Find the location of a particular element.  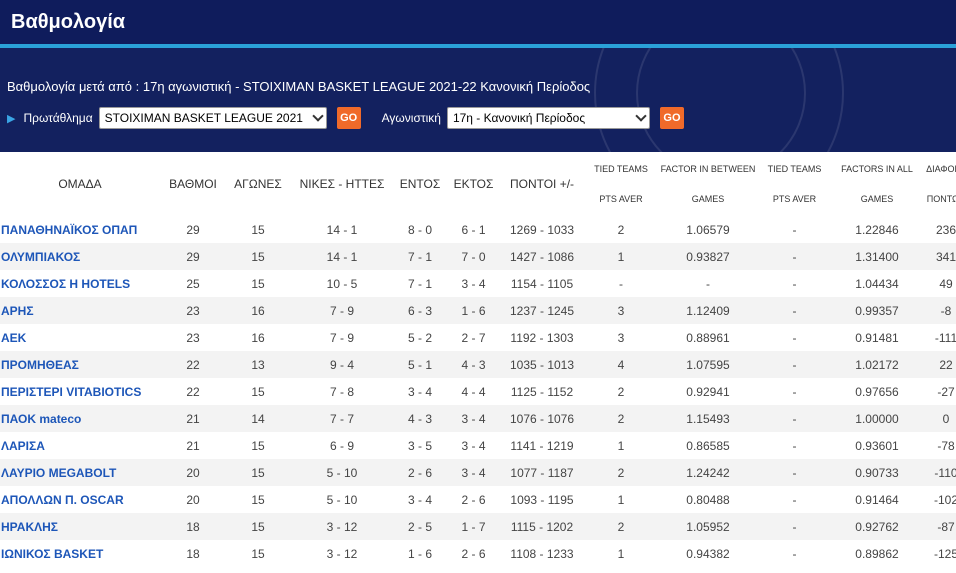

cell-tied-pts-aver: 3 is located at coordinates (621, 337).